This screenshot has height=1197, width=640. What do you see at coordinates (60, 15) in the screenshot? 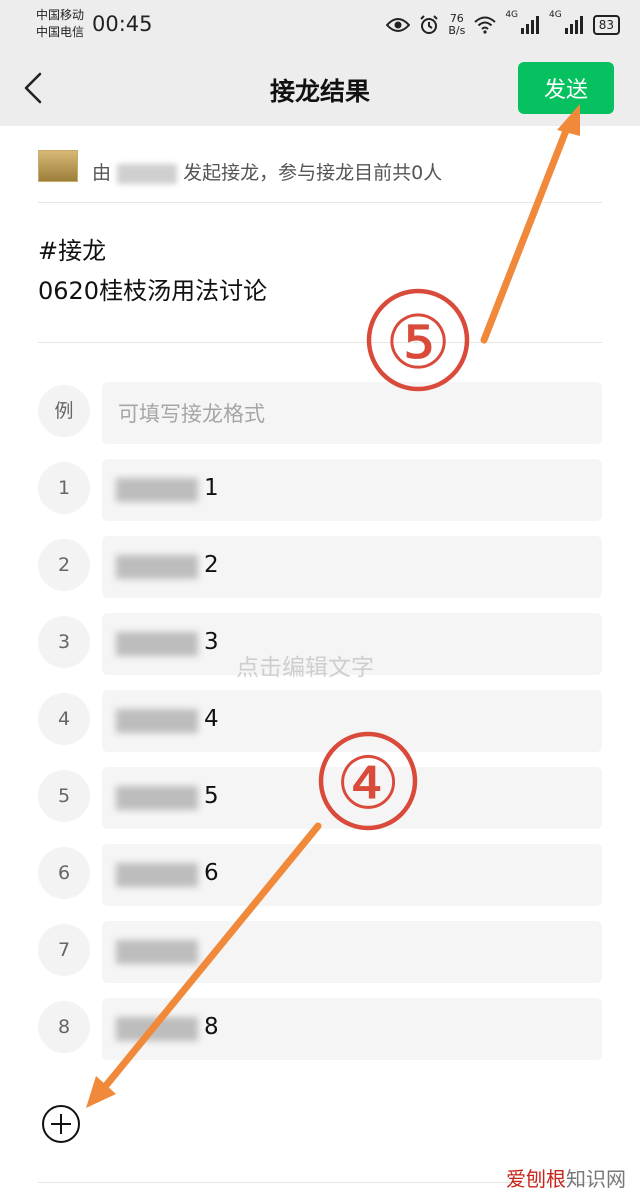
I see `carrier-1: 中国移动` at bounding box center [60, 15].